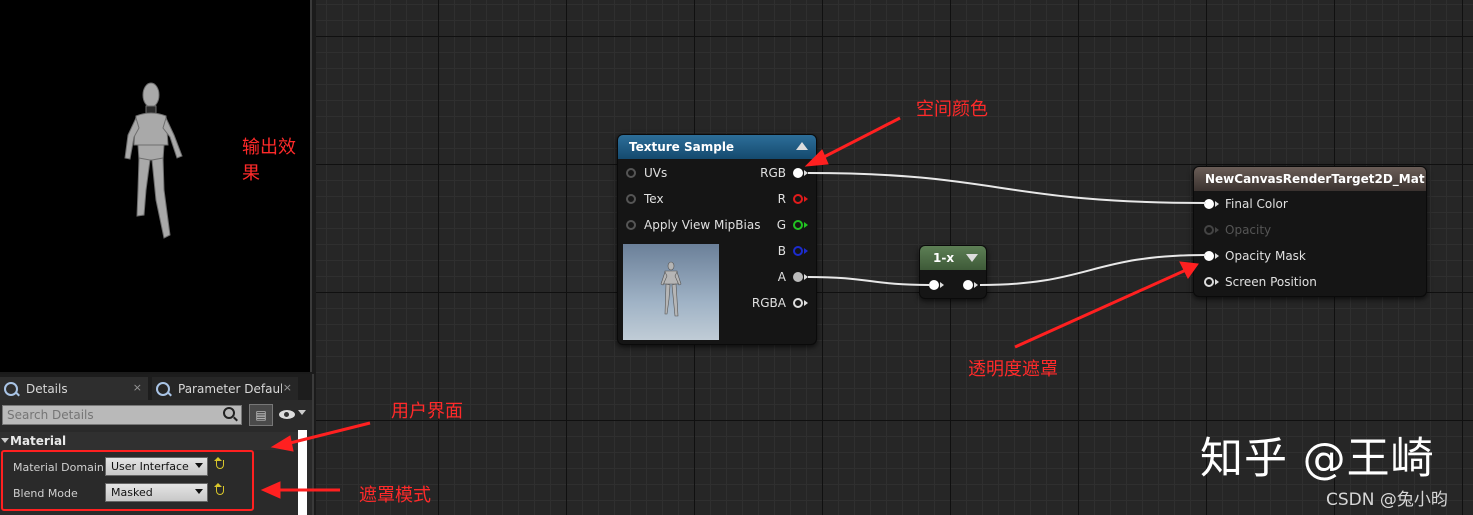 The image size is (1473, 515). I want to click on node-title: NewCanvasRenderTarget2D_Mat, so click(1315, 179).